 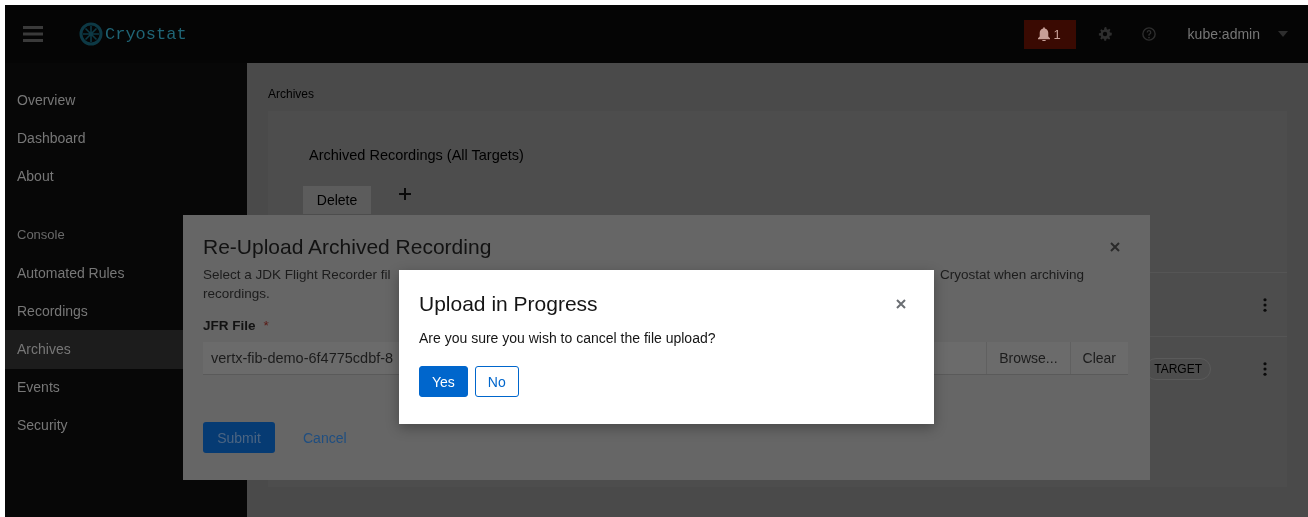 What do you see at coordinates (126, 138) in the screenshot?
I see `nav-item: Dashboard` at bounding box center [126, 138].